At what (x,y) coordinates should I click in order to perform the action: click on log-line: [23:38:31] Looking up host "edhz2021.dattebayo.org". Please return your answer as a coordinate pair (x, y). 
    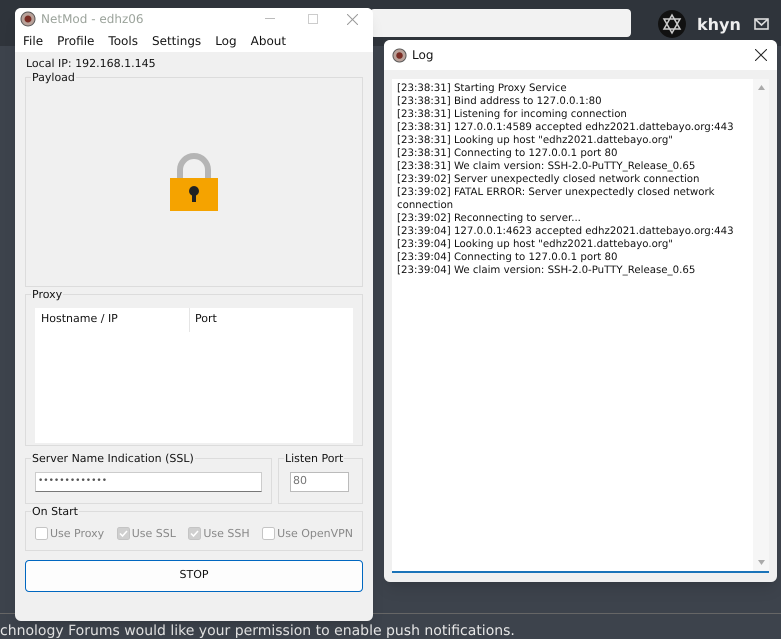
    Looking at the image, I should click on (535, 140).